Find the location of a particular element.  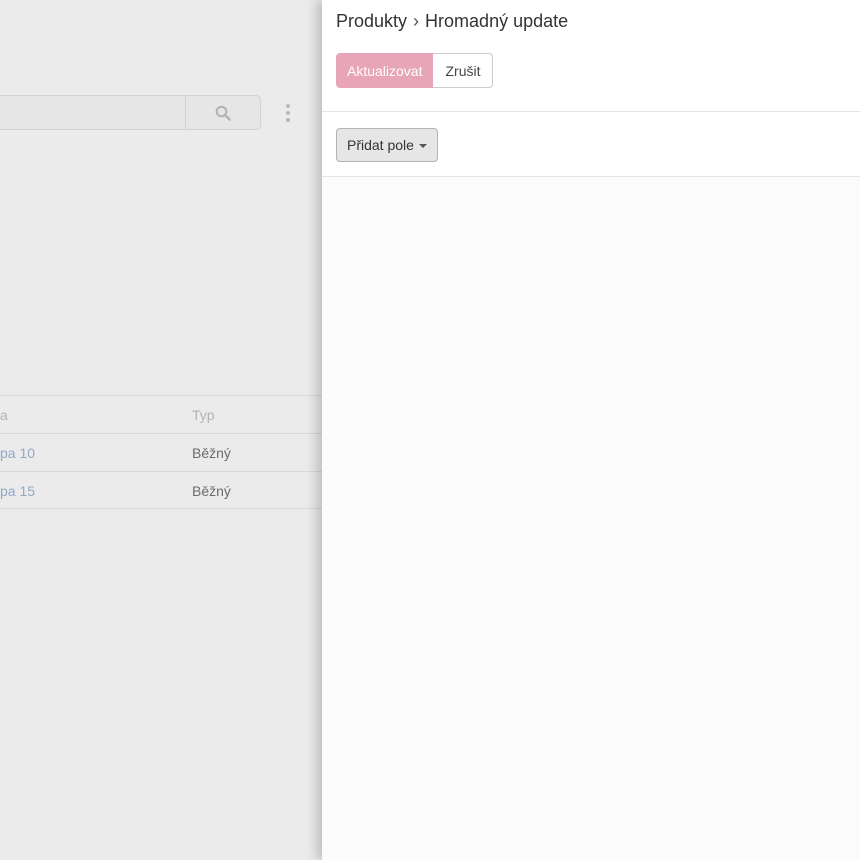

column-header-name: a is located at coordinates (4, 415).